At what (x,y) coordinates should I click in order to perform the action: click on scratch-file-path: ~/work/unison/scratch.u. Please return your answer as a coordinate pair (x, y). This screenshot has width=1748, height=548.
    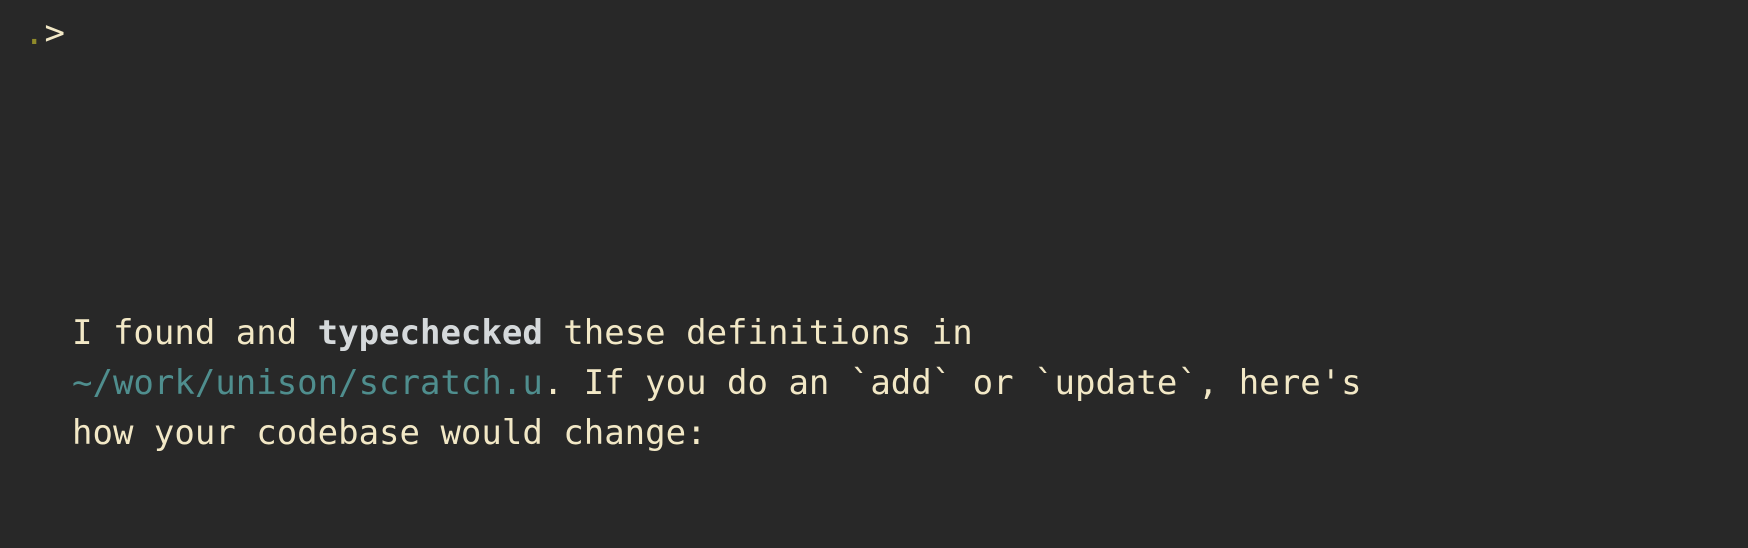
    Looking at the image, I should click on (307, 383).